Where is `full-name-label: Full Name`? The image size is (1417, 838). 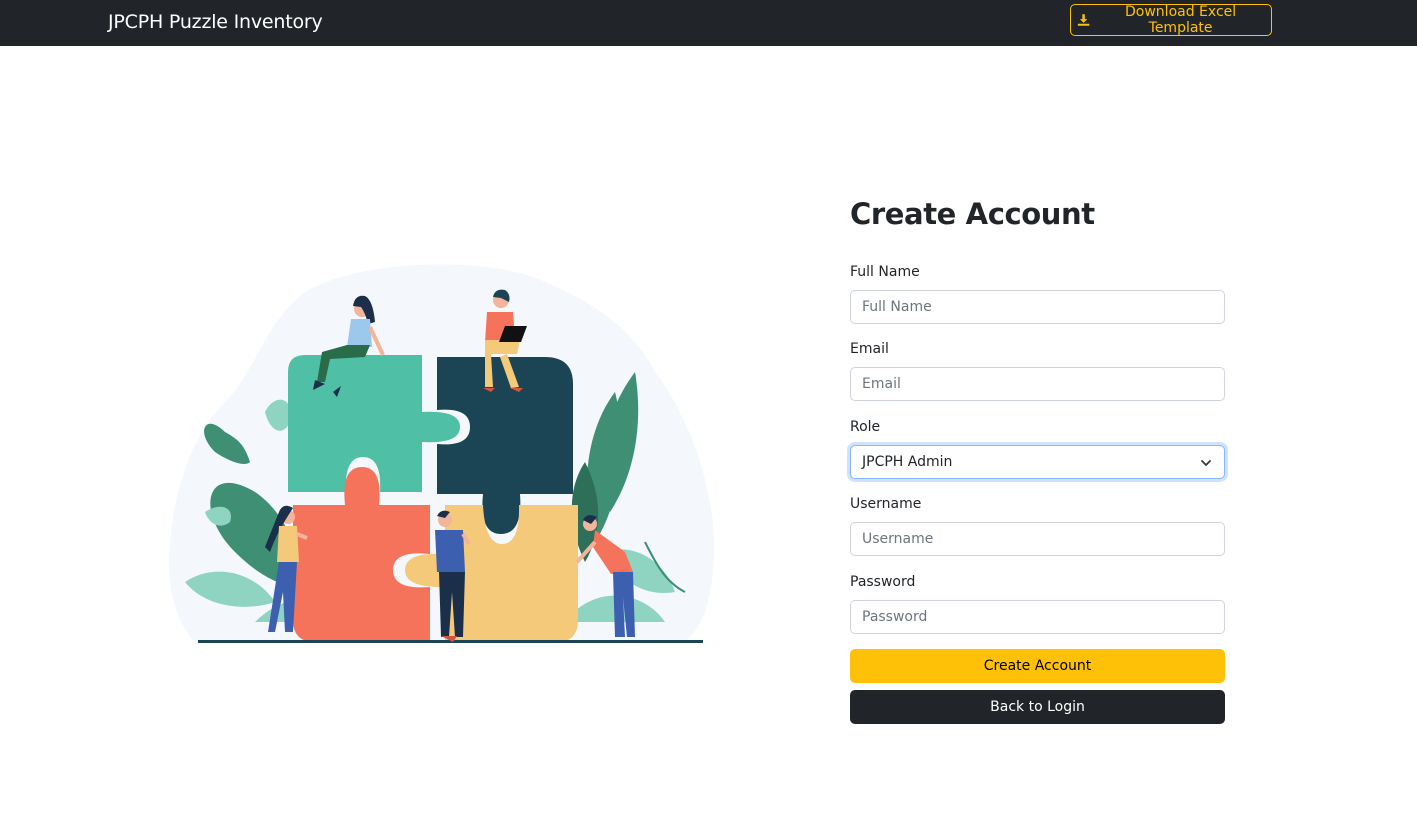
full-name-label: Full Name is located at coordinates (885, 272).